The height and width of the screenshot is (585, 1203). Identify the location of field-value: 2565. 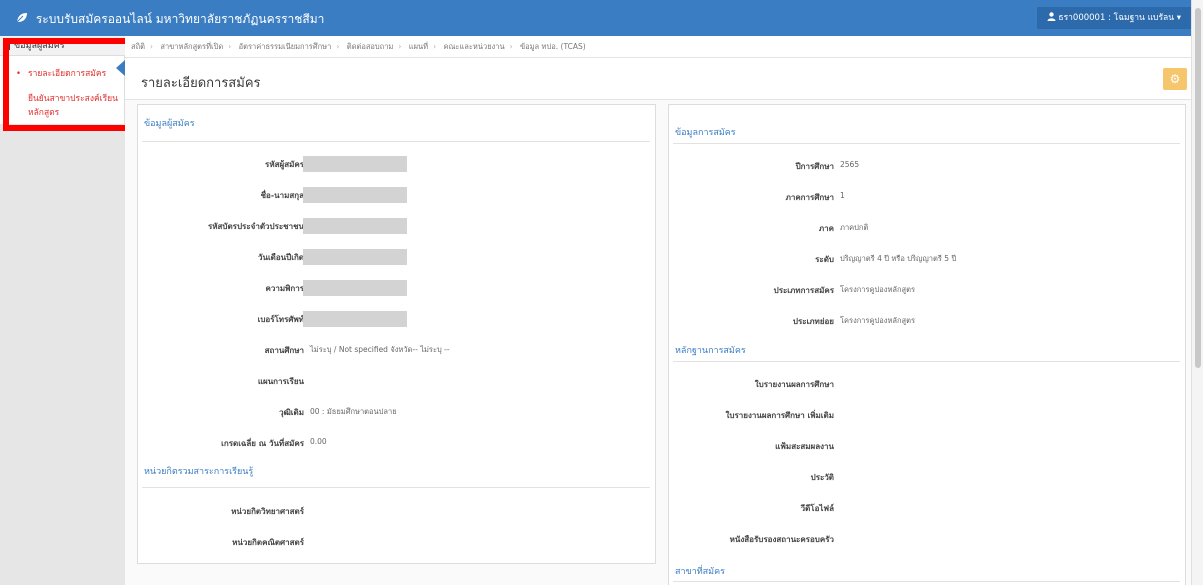
(850, 164).